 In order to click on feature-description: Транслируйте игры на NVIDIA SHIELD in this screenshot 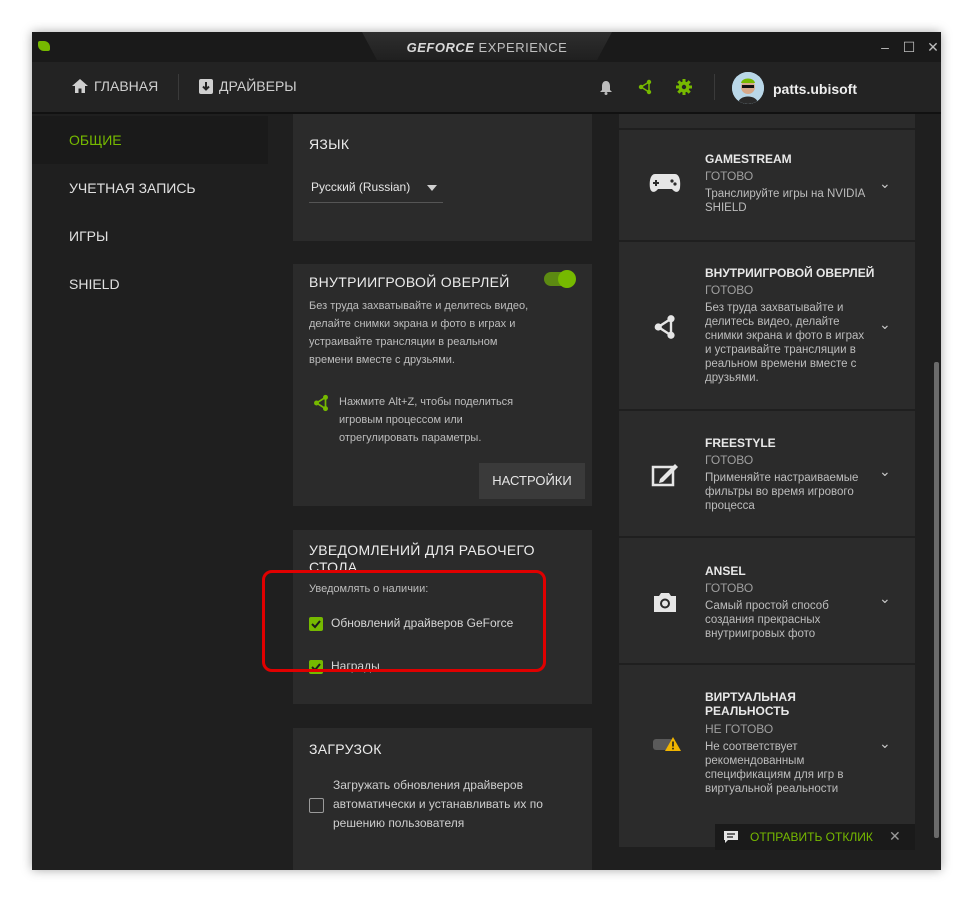, I will do `click(785, 201)`.